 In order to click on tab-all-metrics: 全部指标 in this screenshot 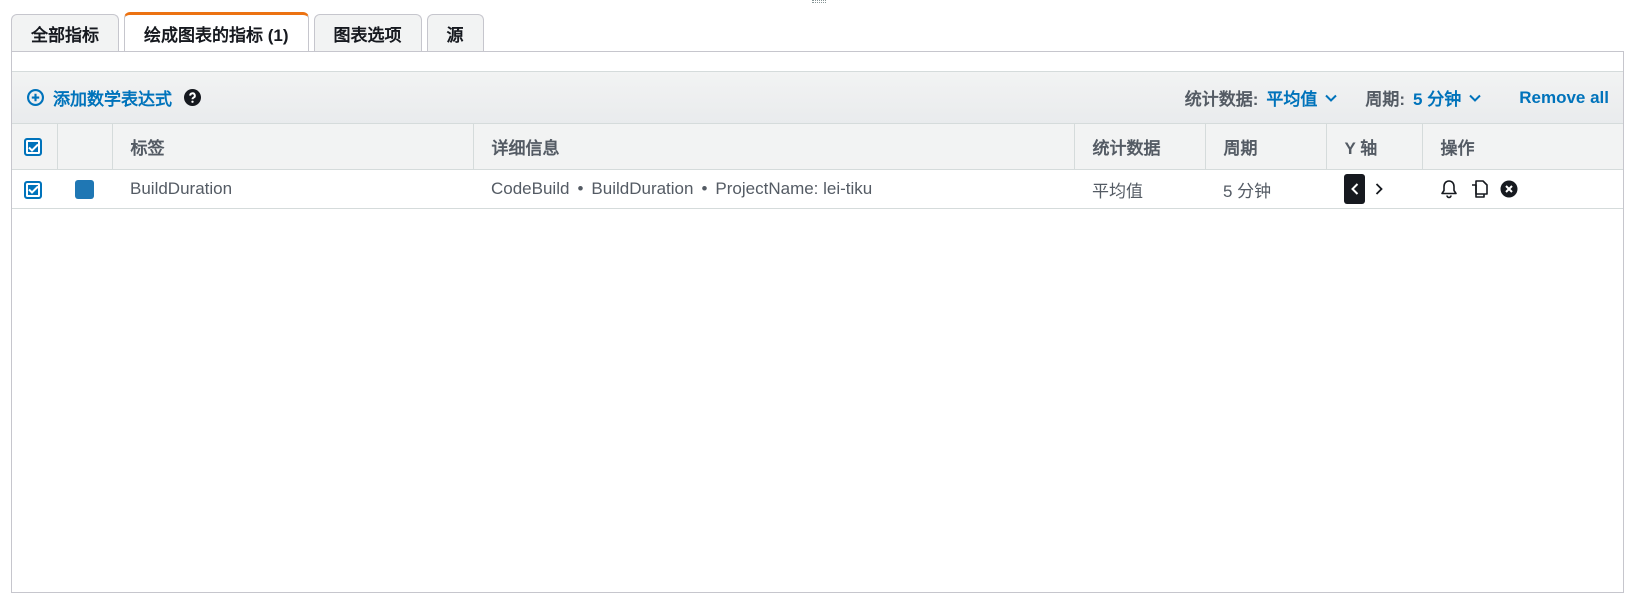, I will do `click(65, 32)`.